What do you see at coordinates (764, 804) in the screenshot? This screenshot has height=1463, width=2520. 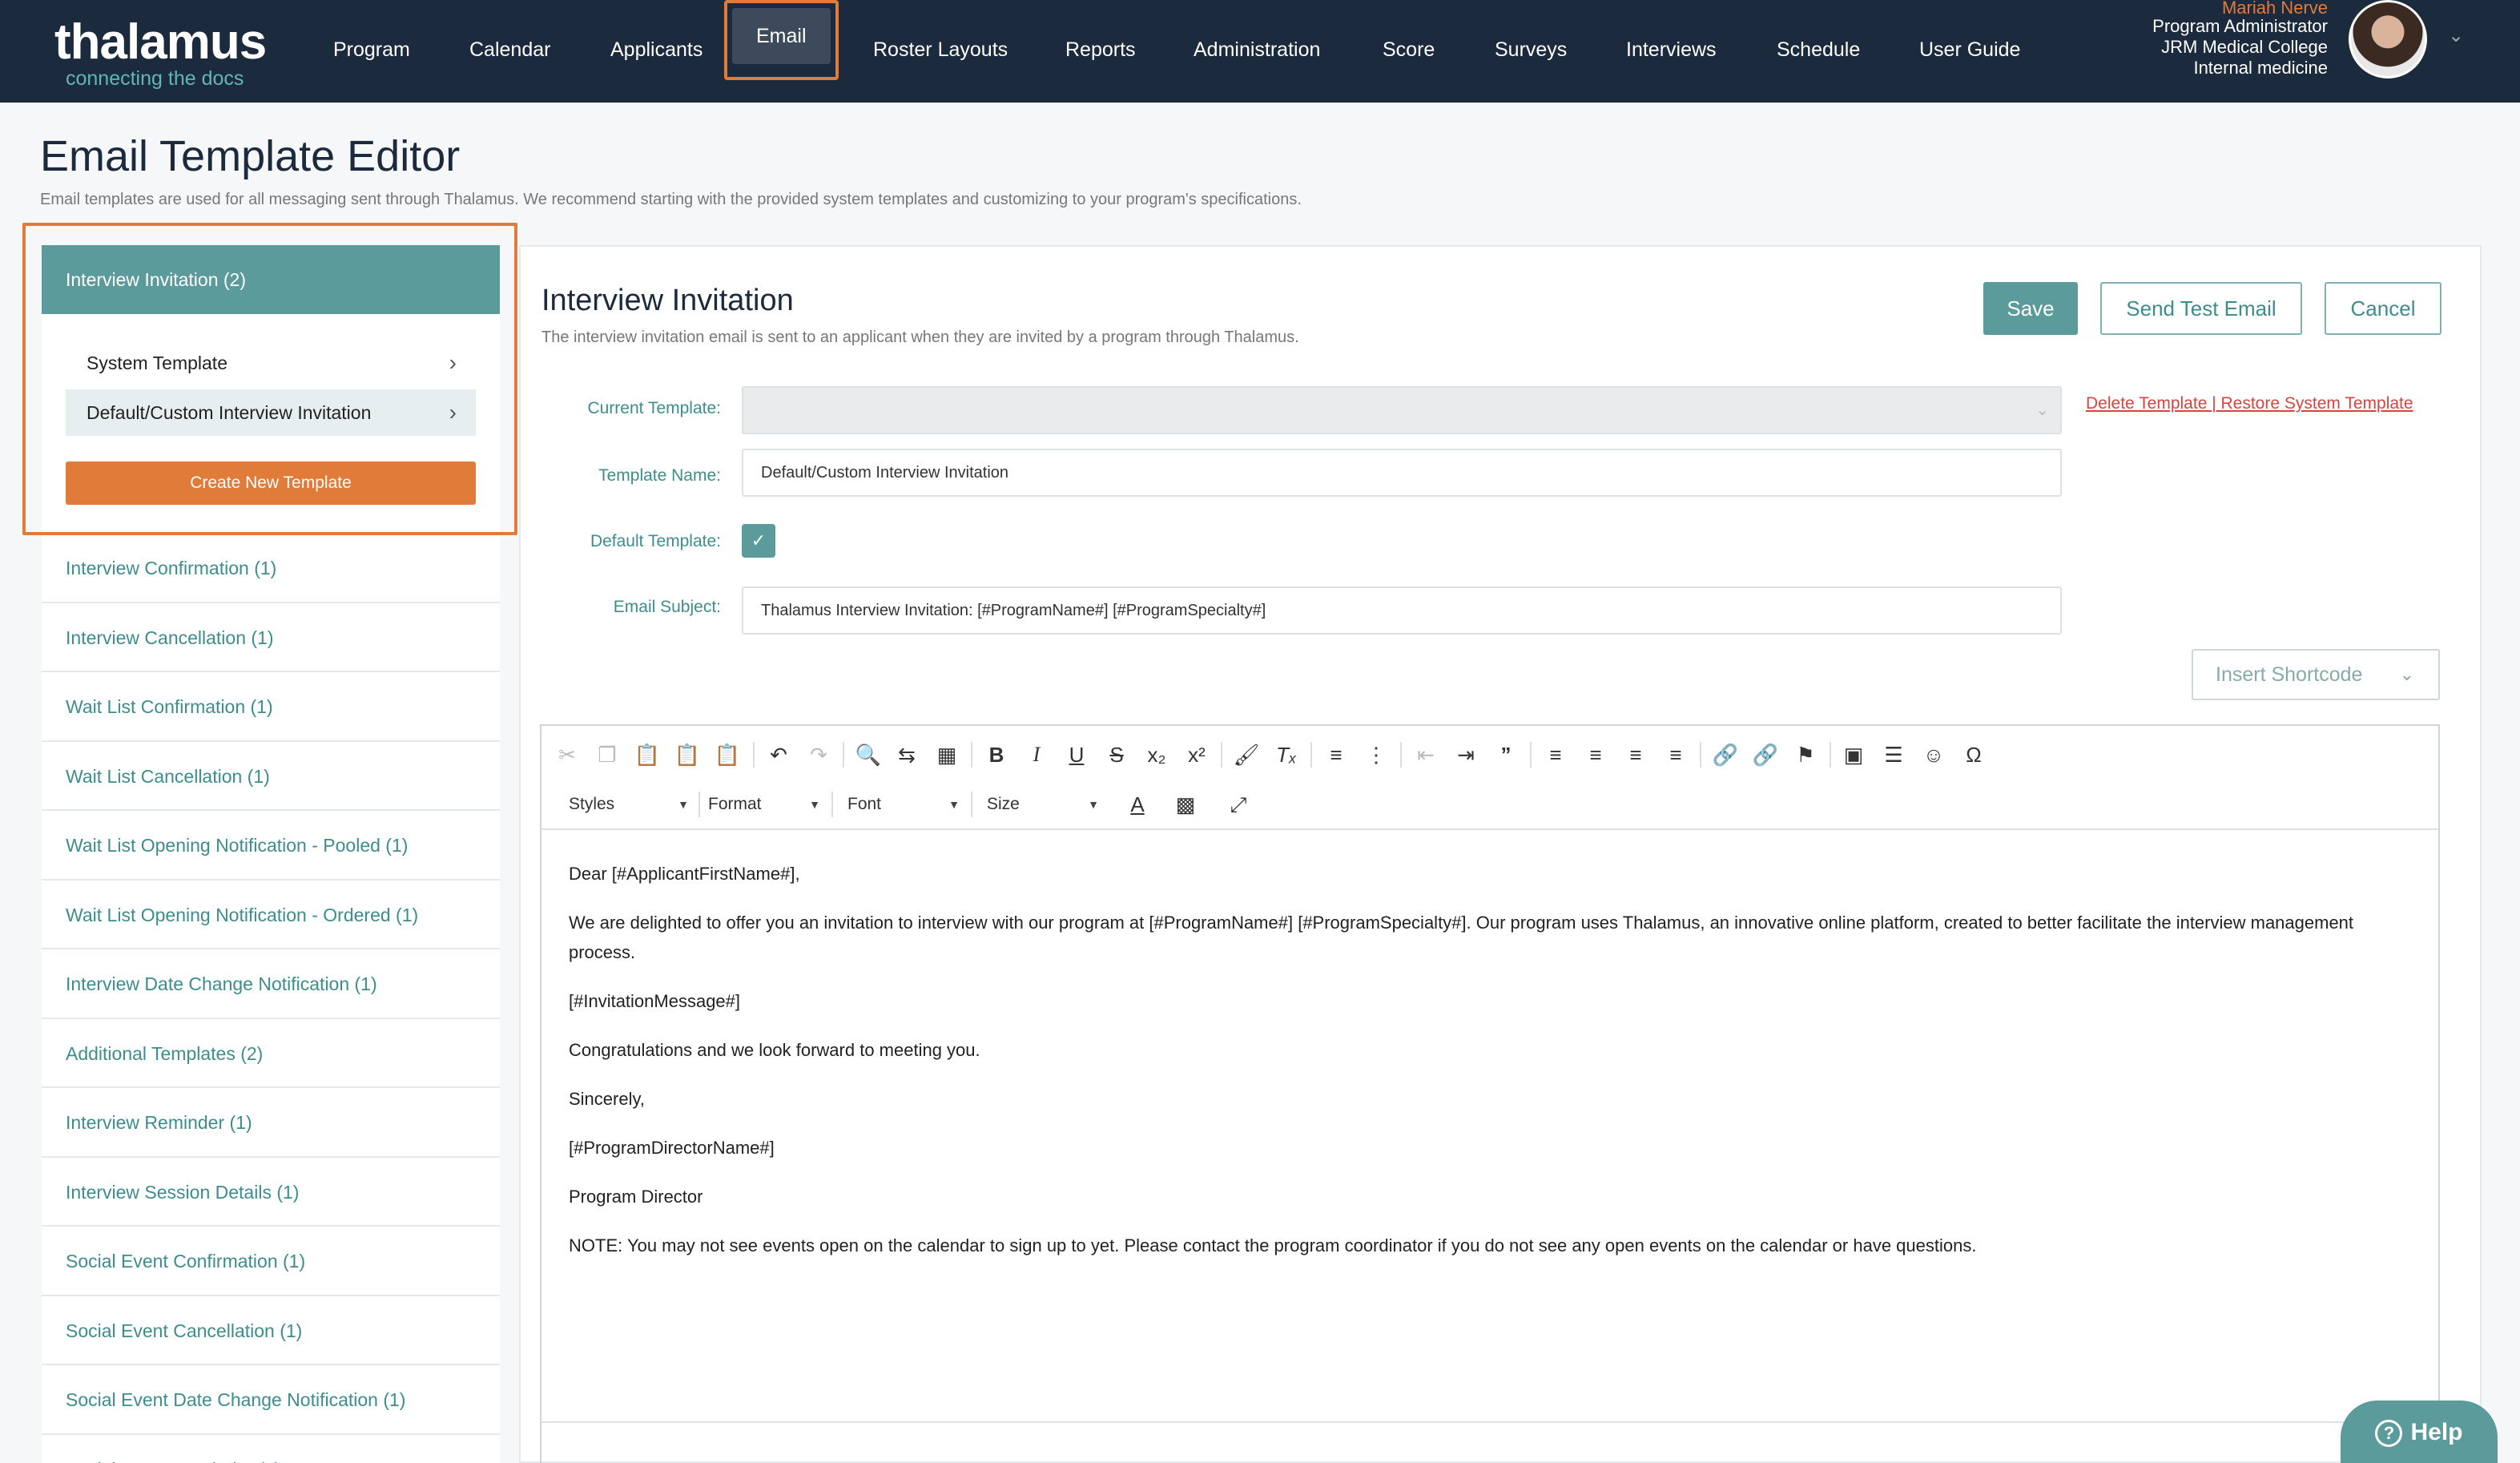 I see `format-dropdown: Format ▼` at bounding box center [764, 804].